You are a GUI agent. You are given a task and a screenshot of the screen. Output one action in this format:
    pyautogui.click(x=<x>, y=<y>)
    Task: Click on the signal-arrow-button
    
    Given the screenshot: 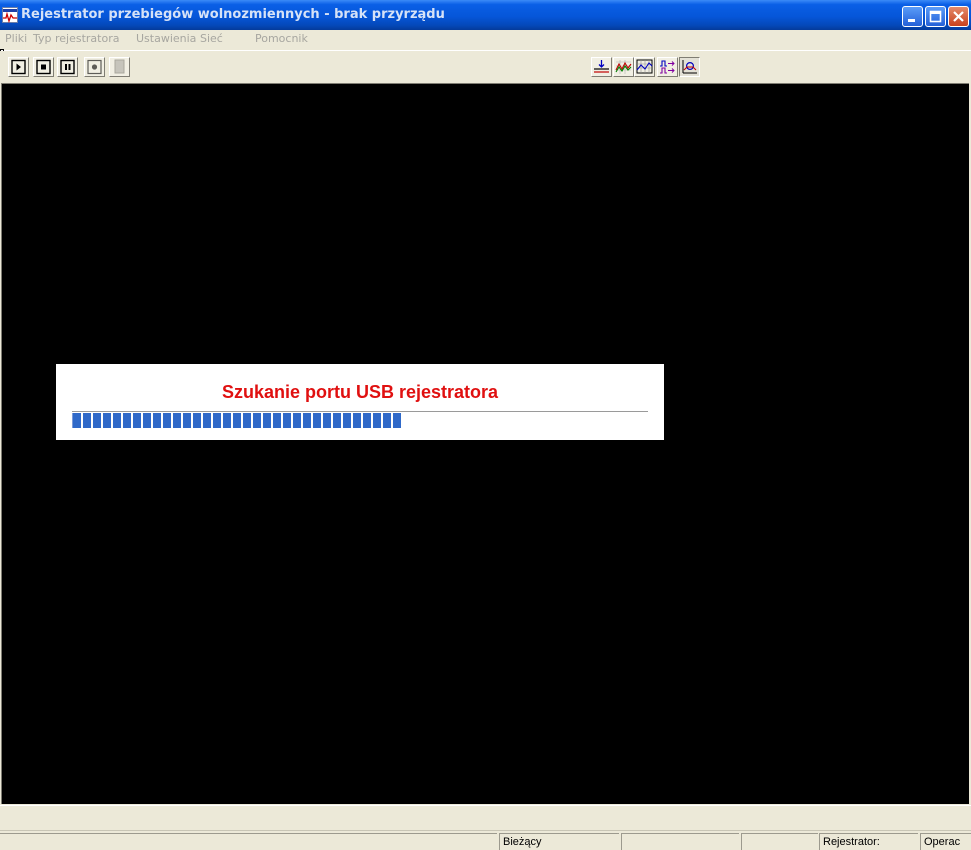 What is the action you would take?
    pyautogui.click(x=667, y=67)
    